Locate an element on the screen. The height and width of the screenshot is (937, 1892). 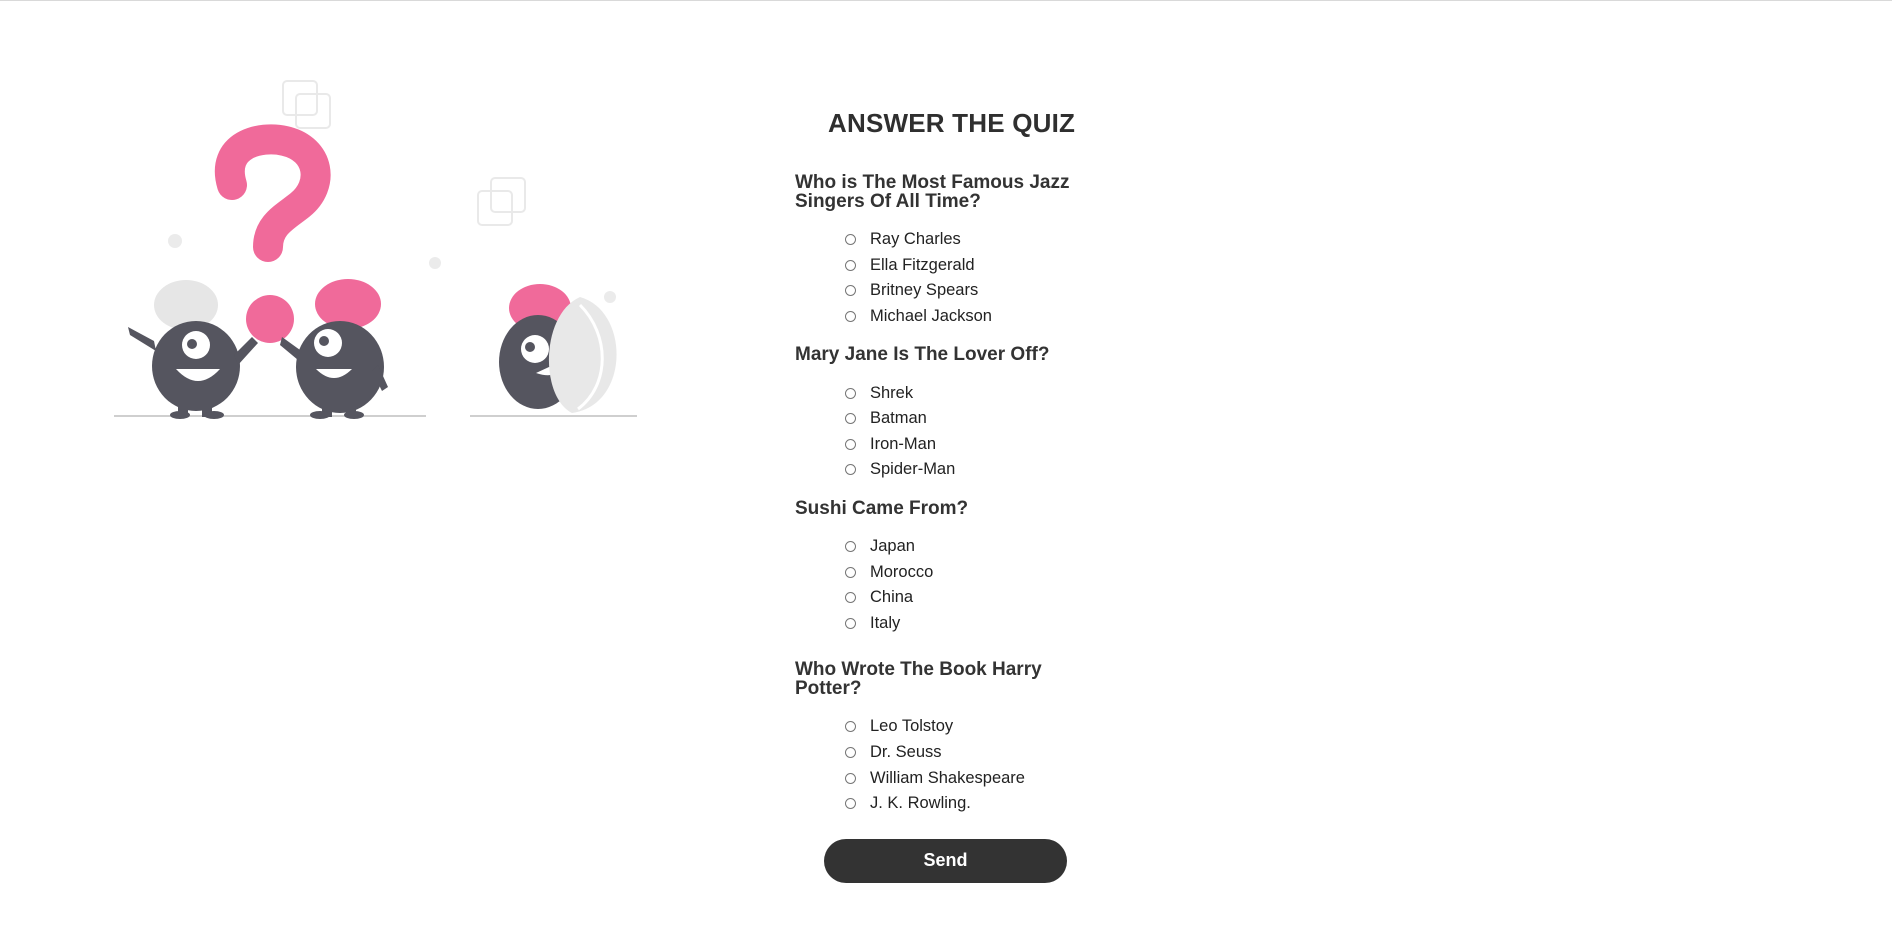
option-label: Shrek is located at coordinates (892, 392).